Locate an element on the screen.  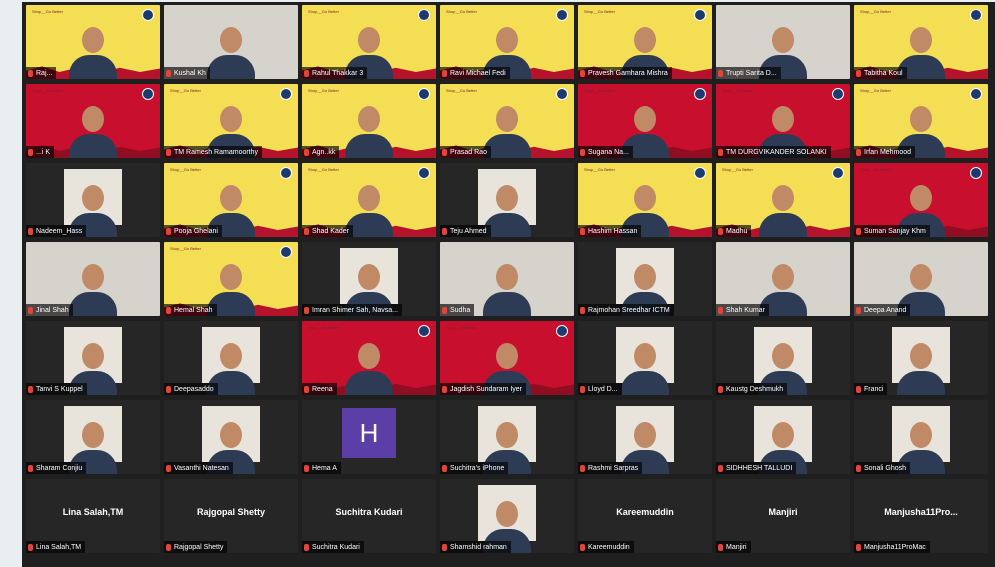
participant-tile: Franci is located at coordinates (921, 358).